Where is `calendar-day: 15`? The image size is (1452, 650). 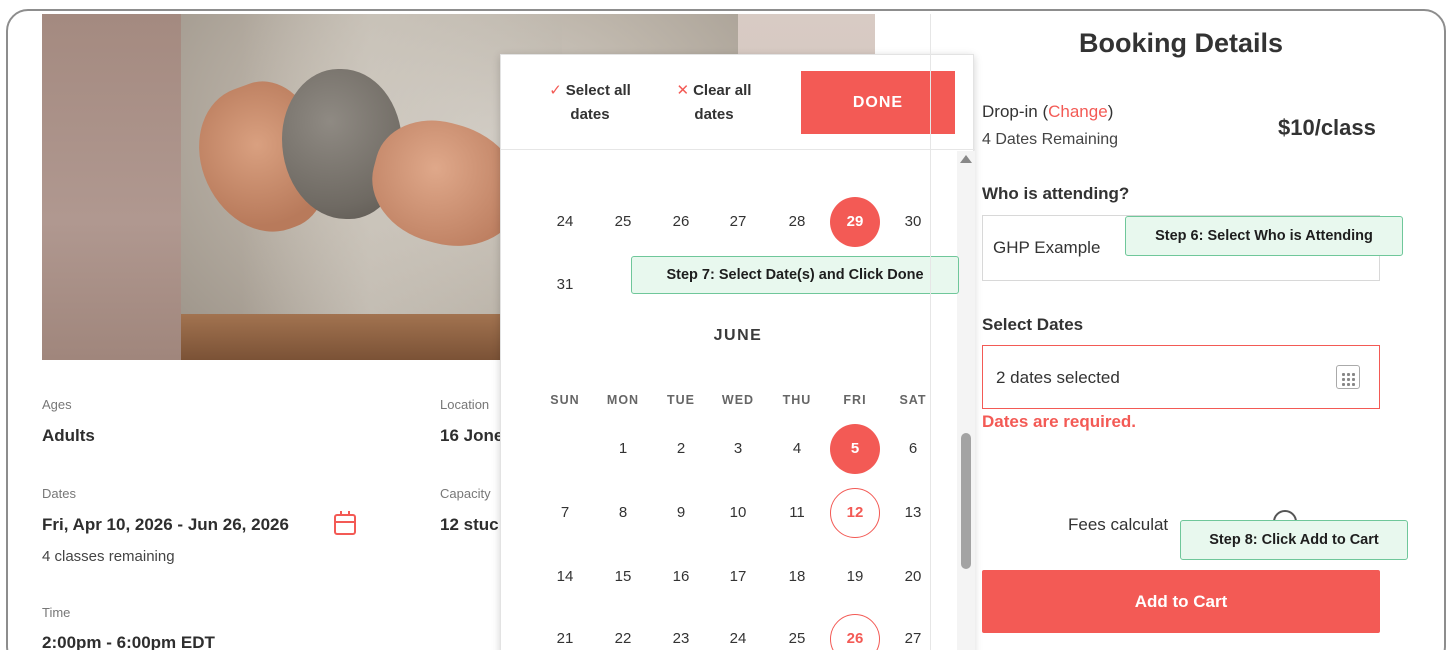
calendar-day: 15 is located at coordinates (623, 577).